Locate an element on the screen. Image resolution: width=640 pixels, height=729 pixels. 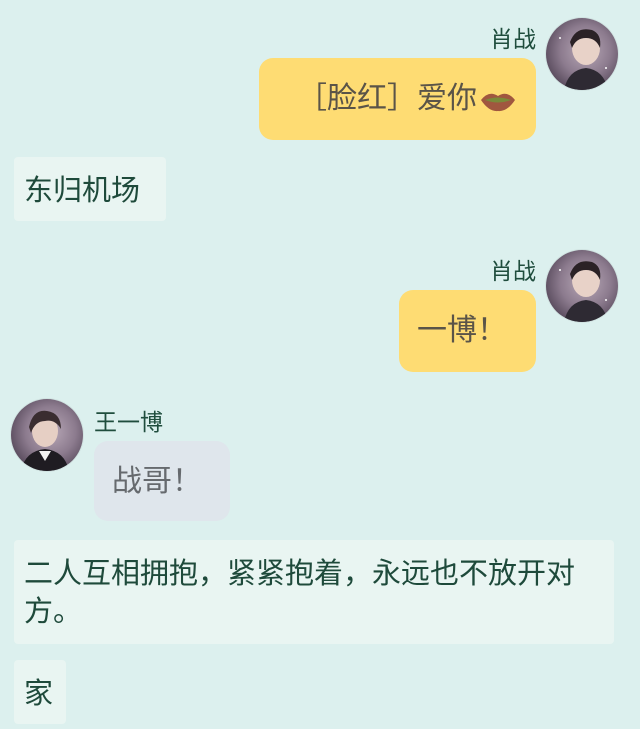
avatar-wang-yibo is located at coordinates (47, 435).